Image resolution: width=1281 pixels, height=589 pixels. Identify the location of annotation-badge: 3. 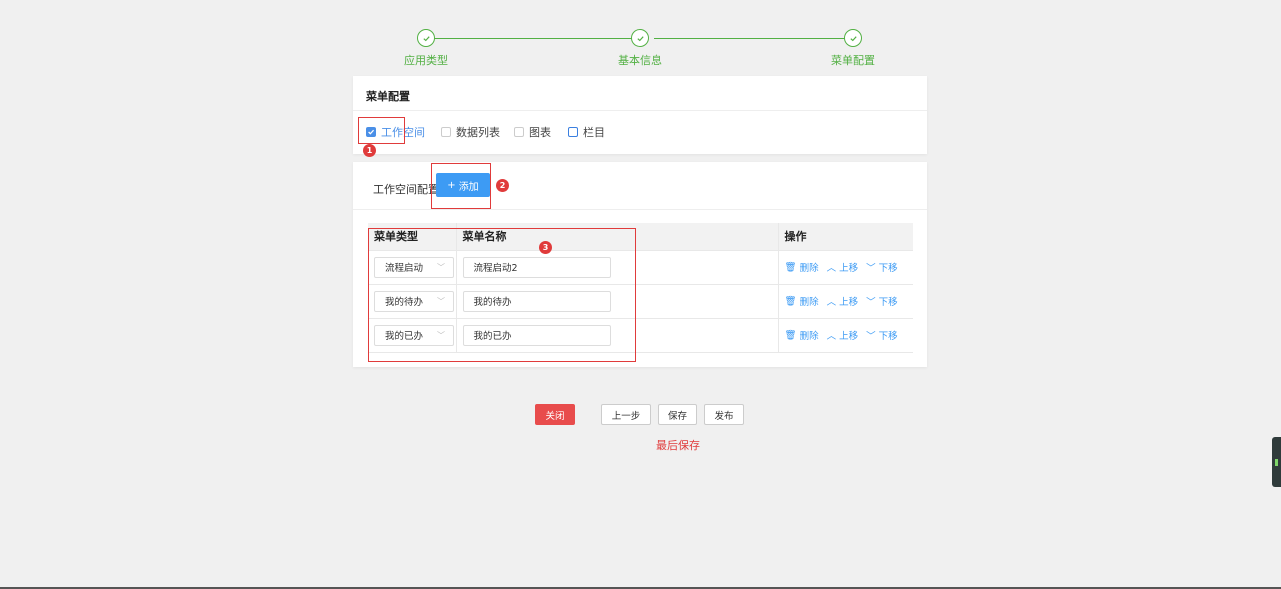
(545, 247).